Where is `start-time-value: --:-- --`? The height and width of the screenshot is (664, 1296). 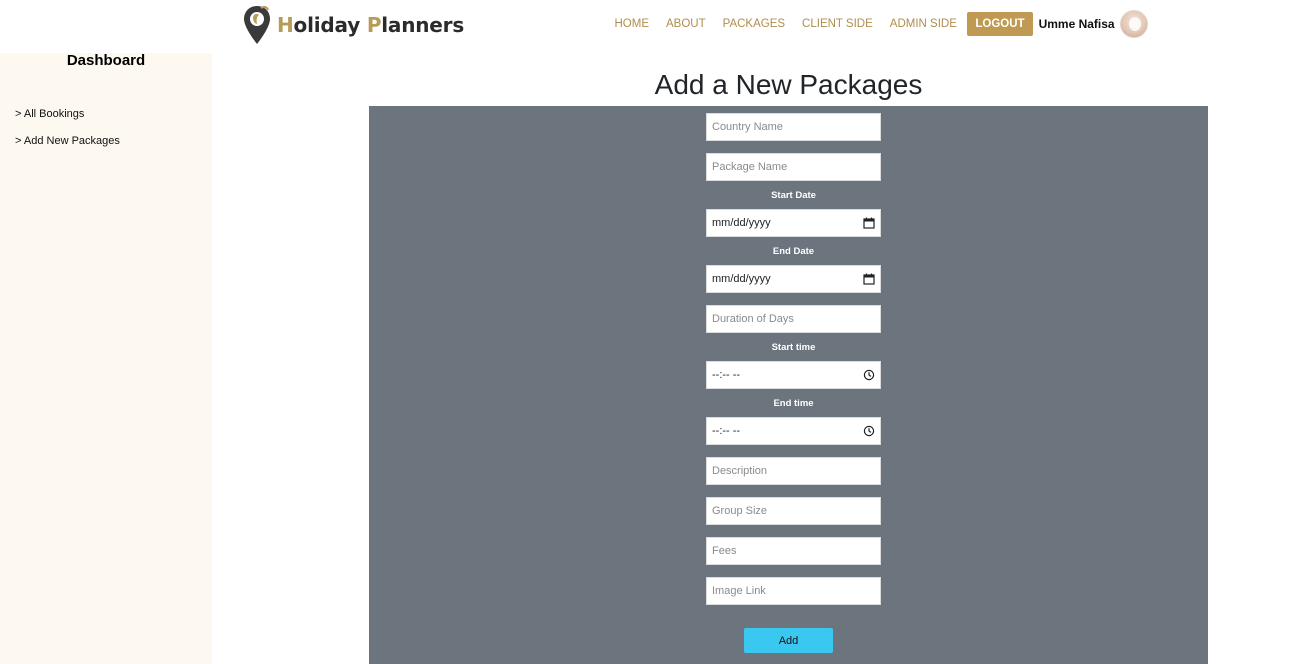
start-time-value: --:-- -- is located at coordinates (726, 375).